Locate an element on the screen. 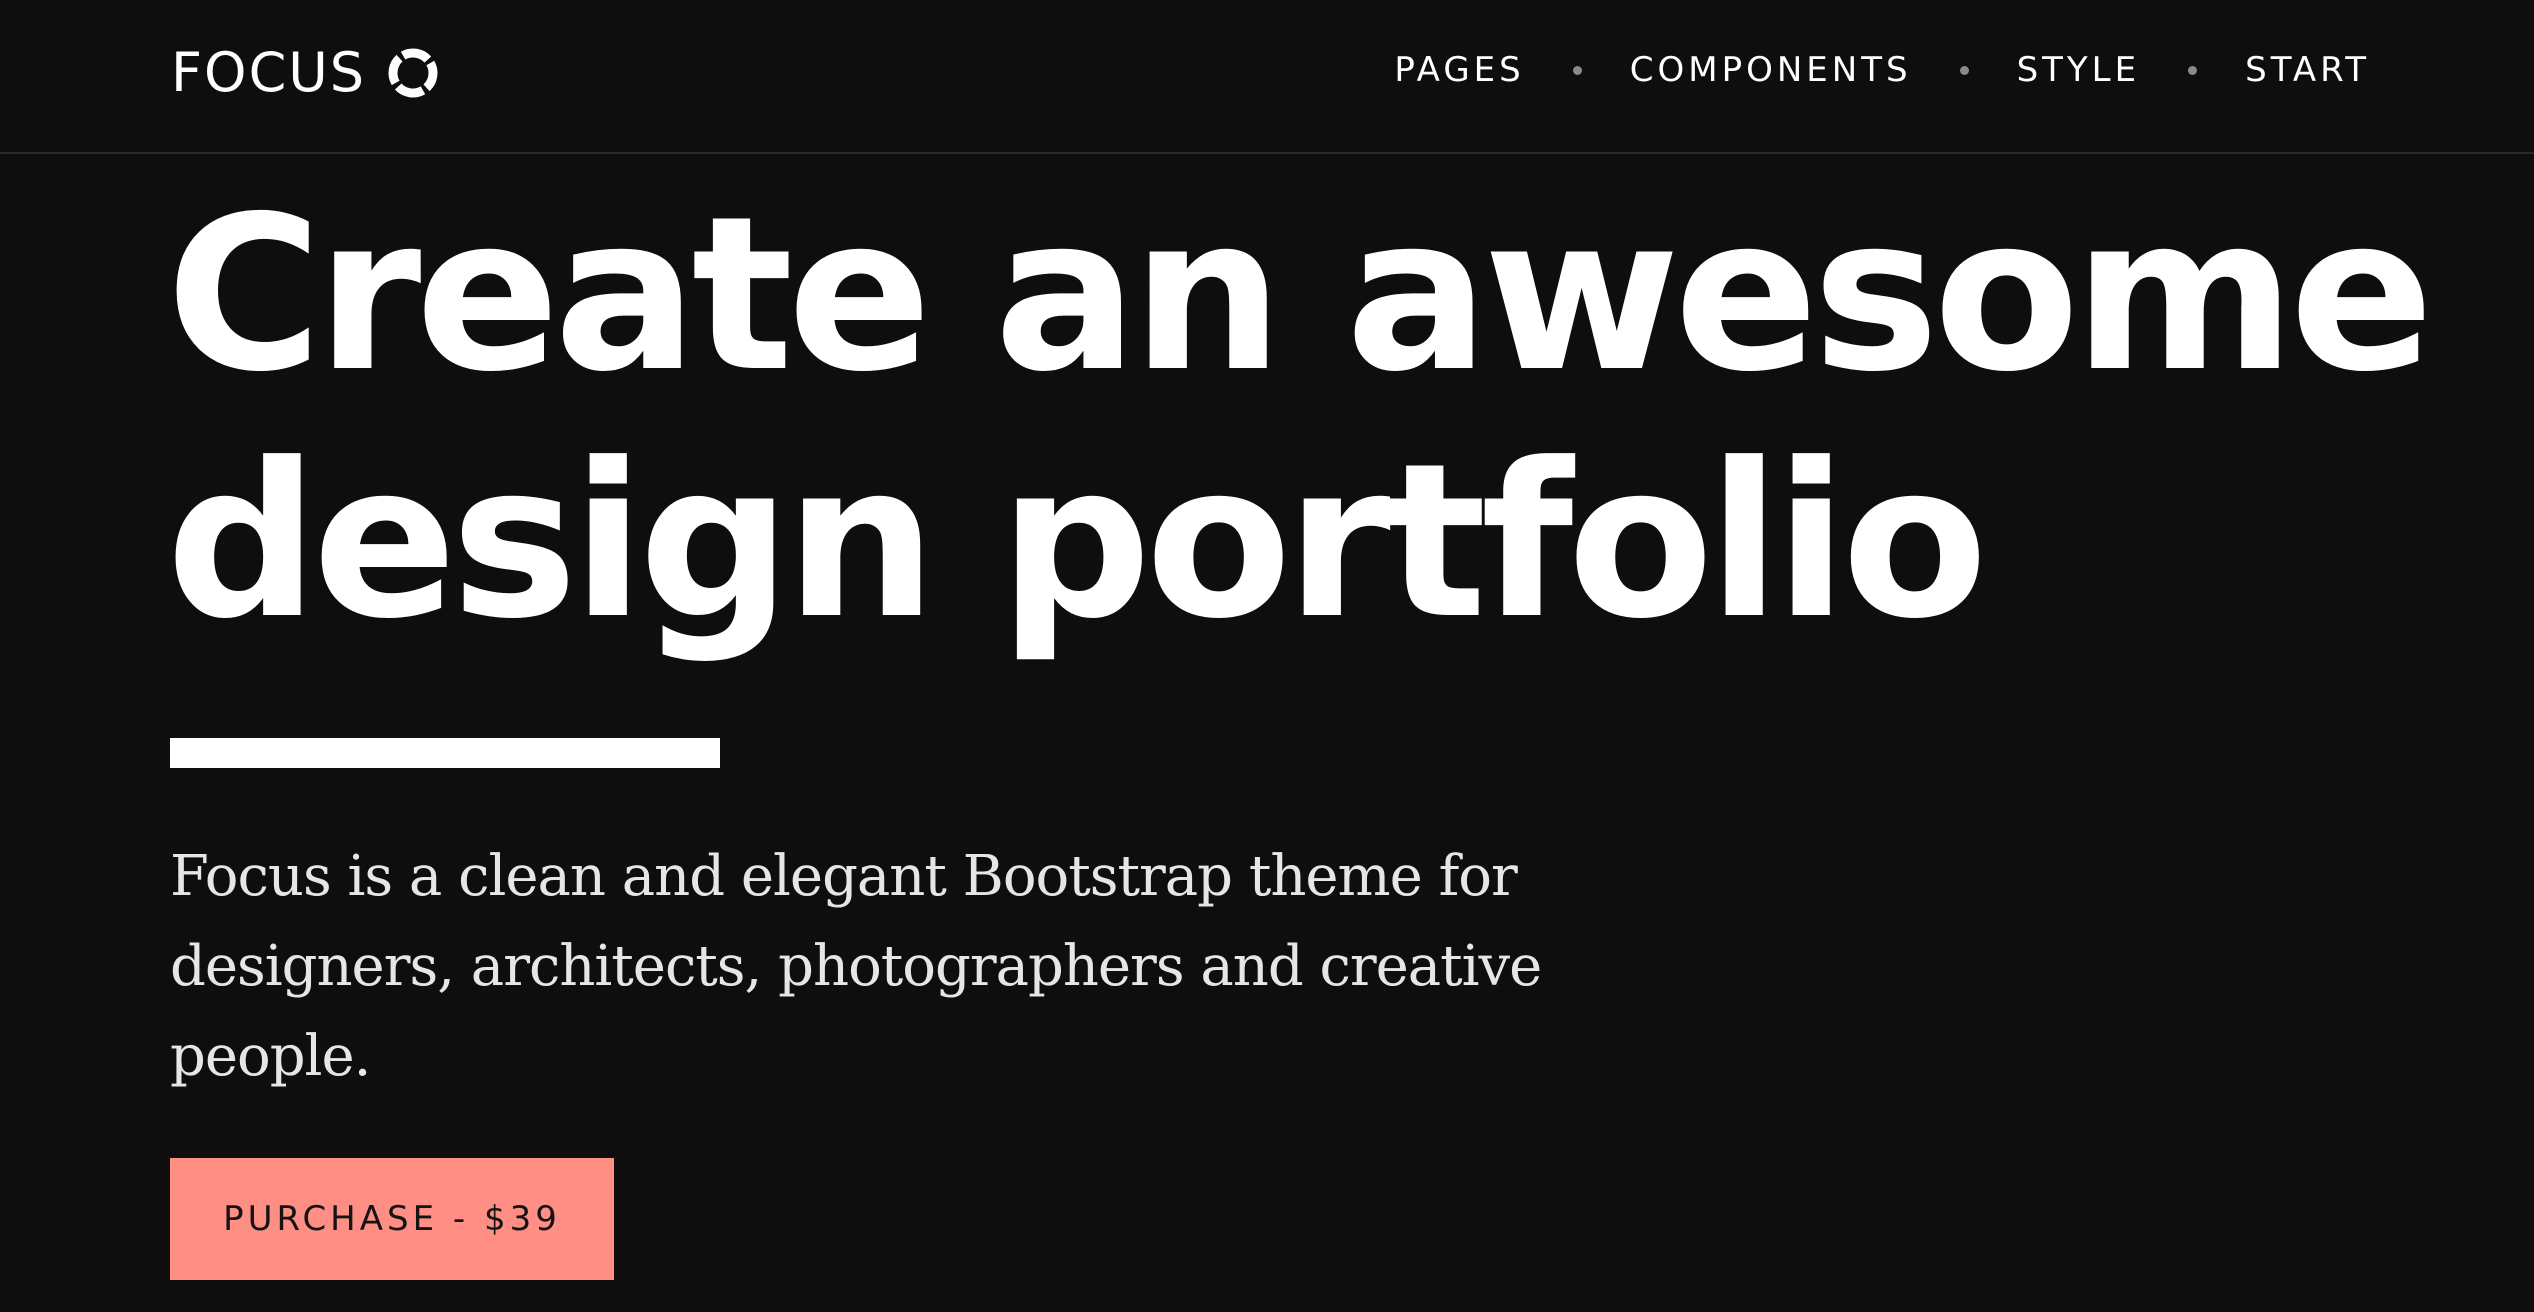 Image resolution: width=2534 pixels, height=1312 pixels. brand-name: FOCUS is located at coordinates (269, 72).